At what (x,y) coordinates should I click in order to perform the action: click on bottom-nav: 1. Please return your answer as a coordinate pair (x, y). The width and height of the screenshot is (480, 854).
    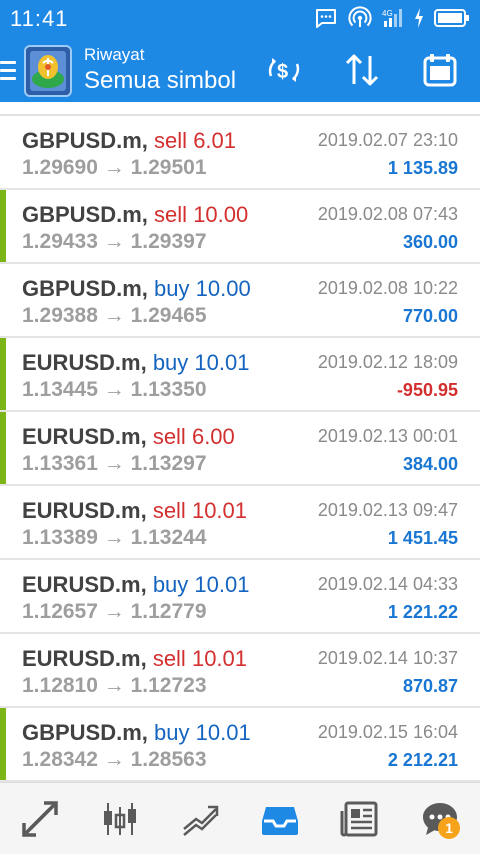
    Looking at the image, I should click on (240, 818).